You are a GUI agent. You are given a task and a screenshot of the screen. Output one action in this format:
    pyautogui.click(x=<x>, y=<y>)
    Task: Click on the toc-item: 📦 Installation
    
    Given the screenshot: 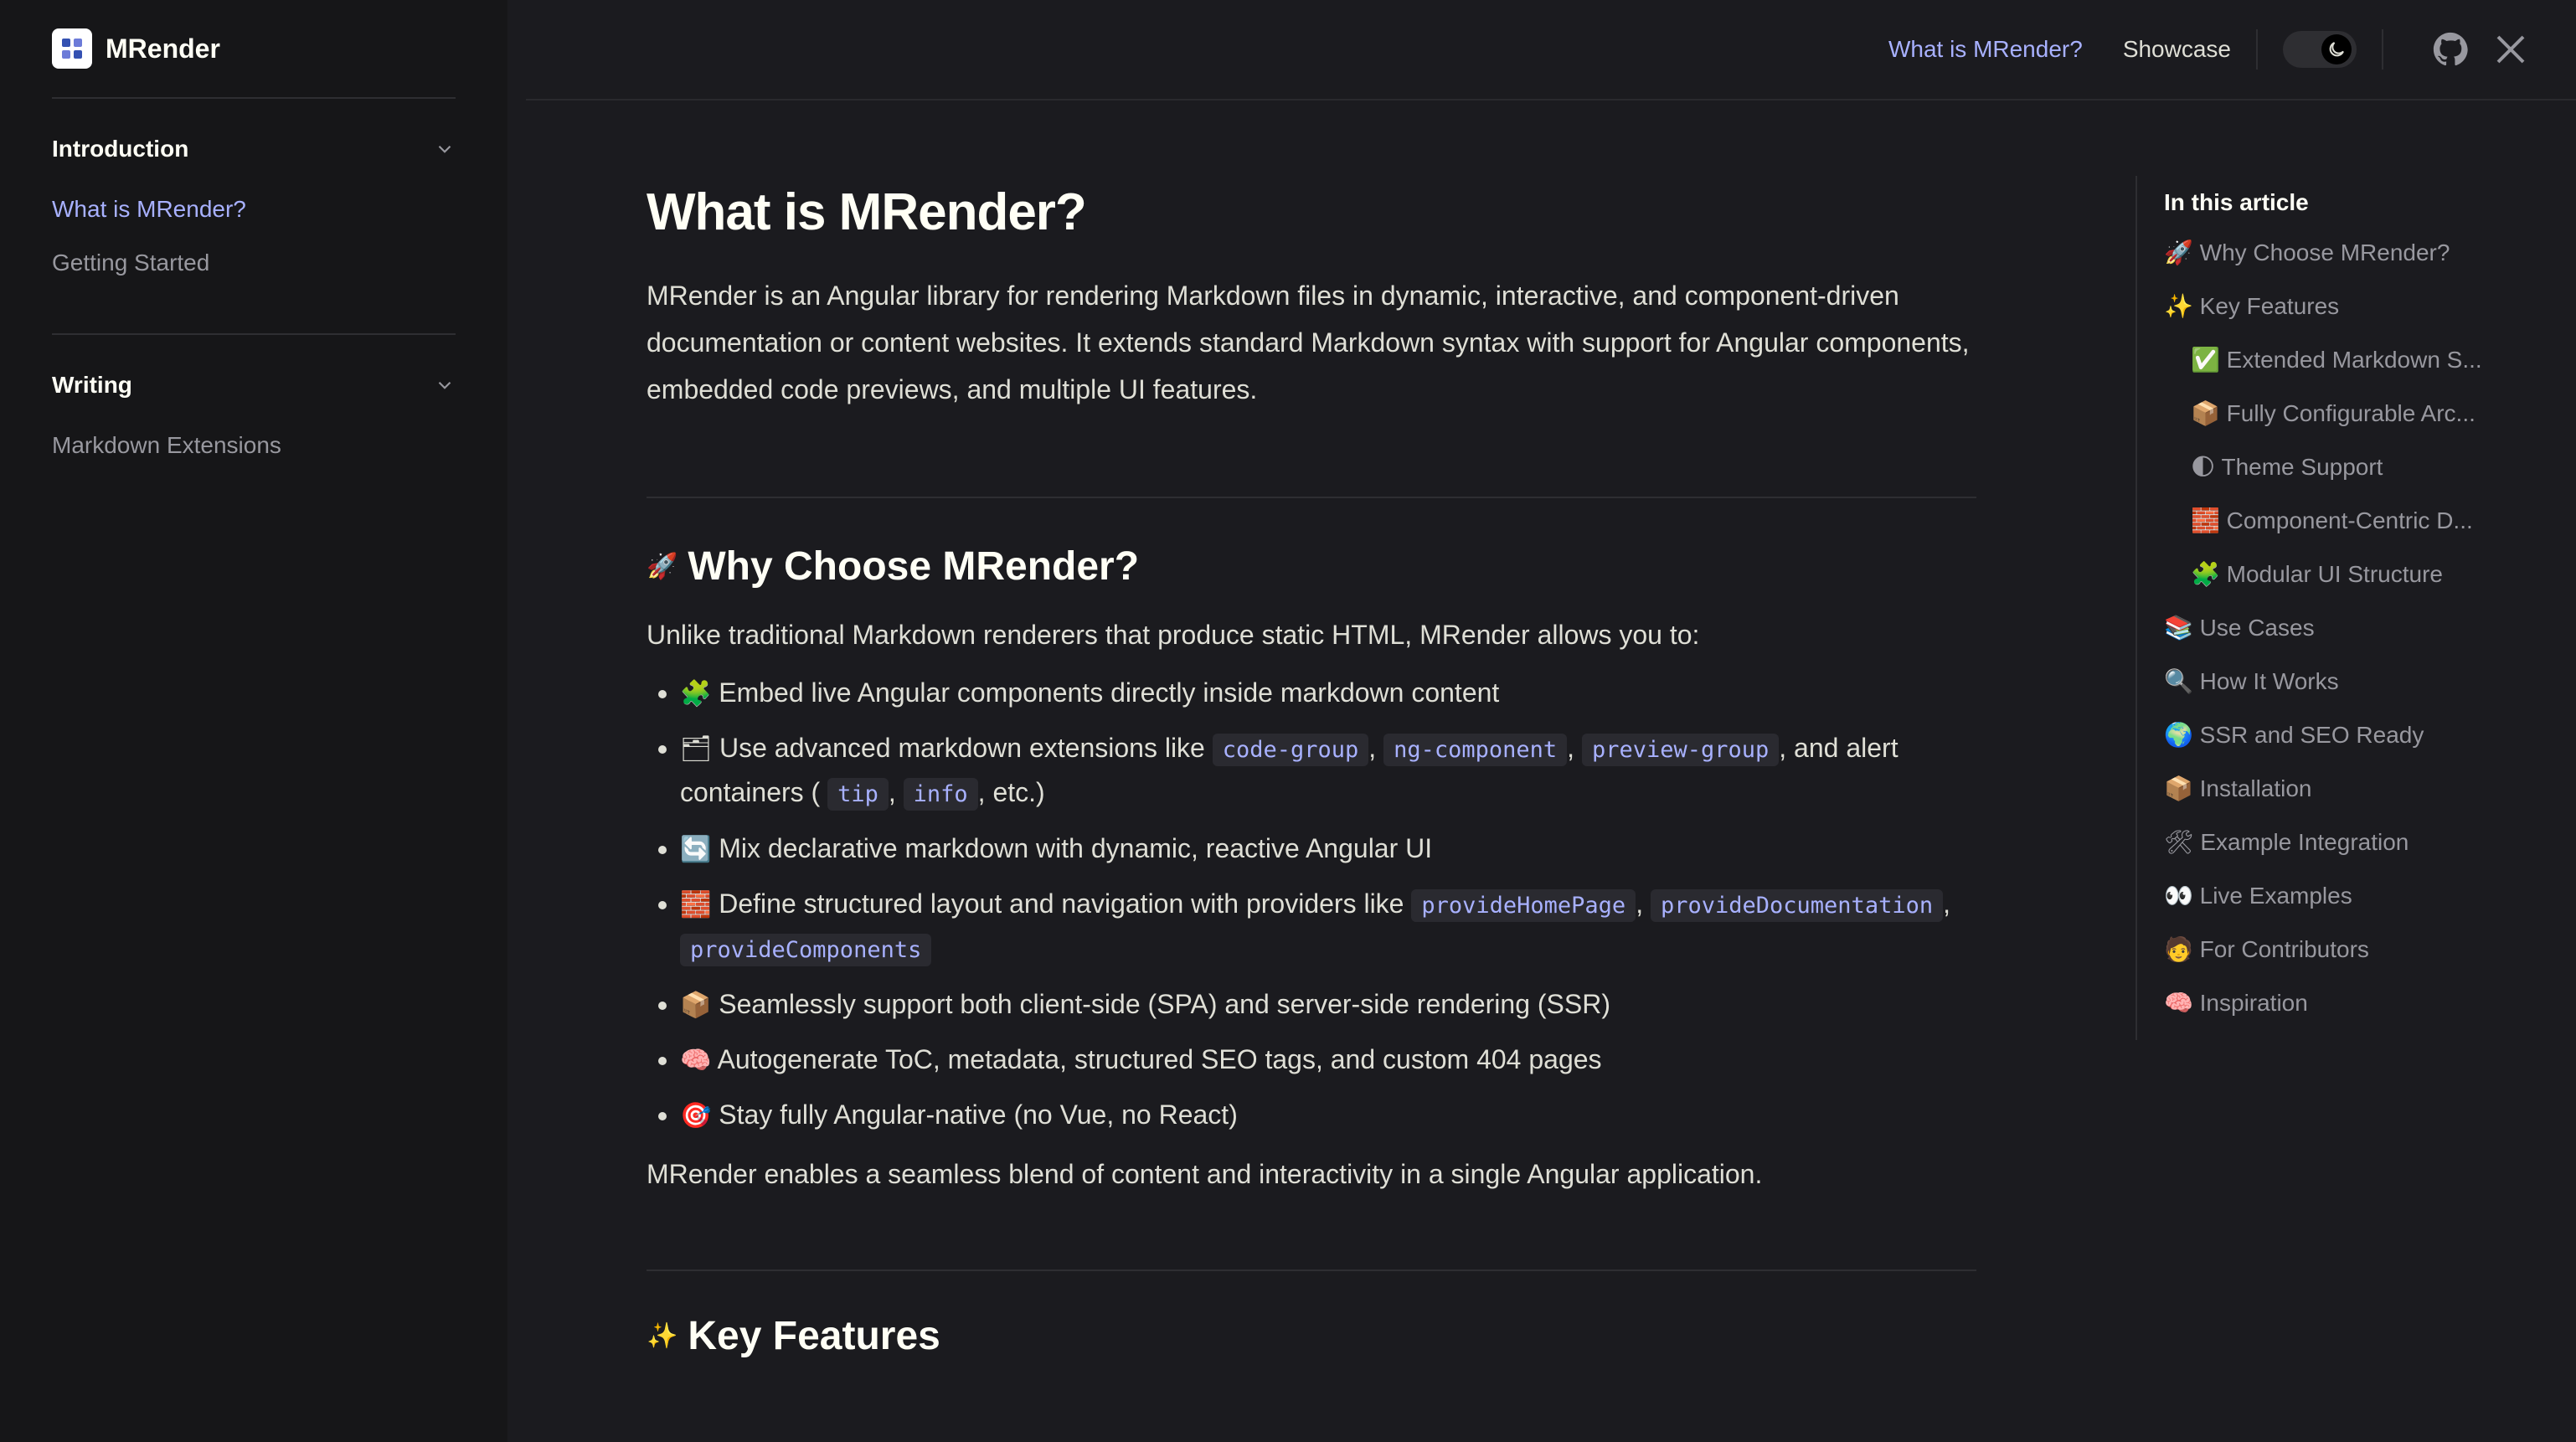 What is the action you would take?
    pyautogui.click(x=2334, y=799)
    